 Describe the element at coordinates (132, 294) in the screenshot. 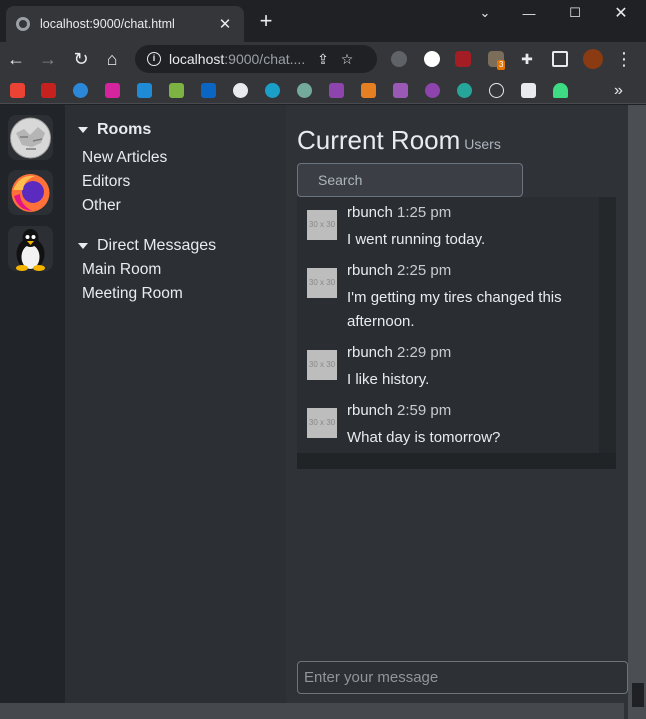

I see `sidebar-item-meeting-room: Meeting Room` at that location.